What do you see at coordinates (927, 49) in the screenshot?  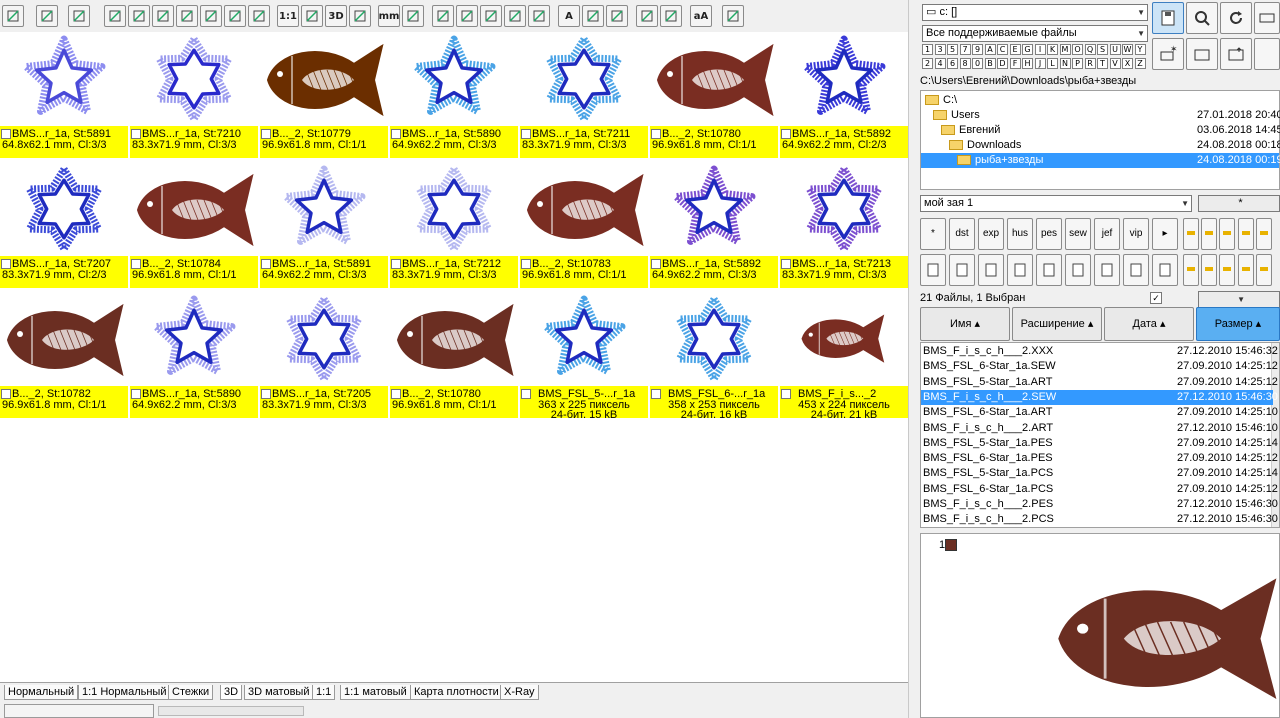 I see `letter-filter-1: 1` at bounding box center [927, 49].